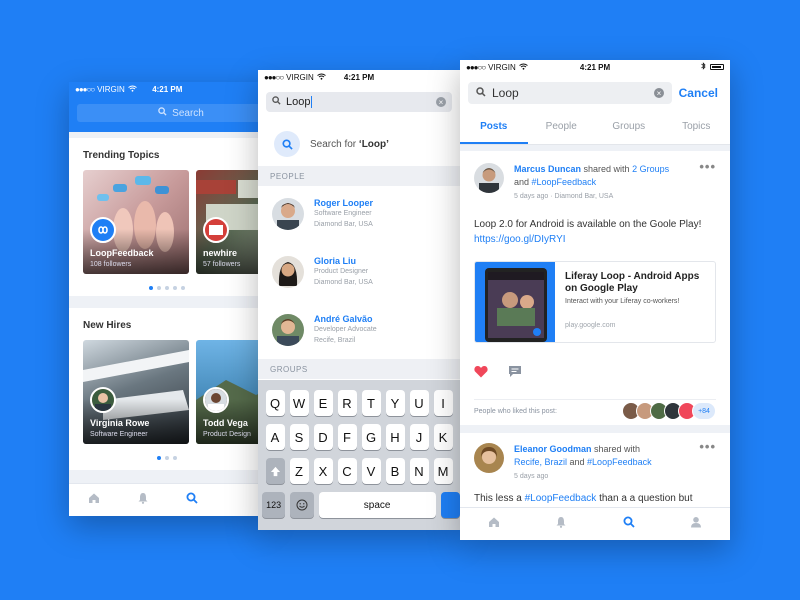 The height and width of the screenshot is (600, 800). I want to click on new-hire-tile-todd: Todd Vega Product Design, so click(230, 392).